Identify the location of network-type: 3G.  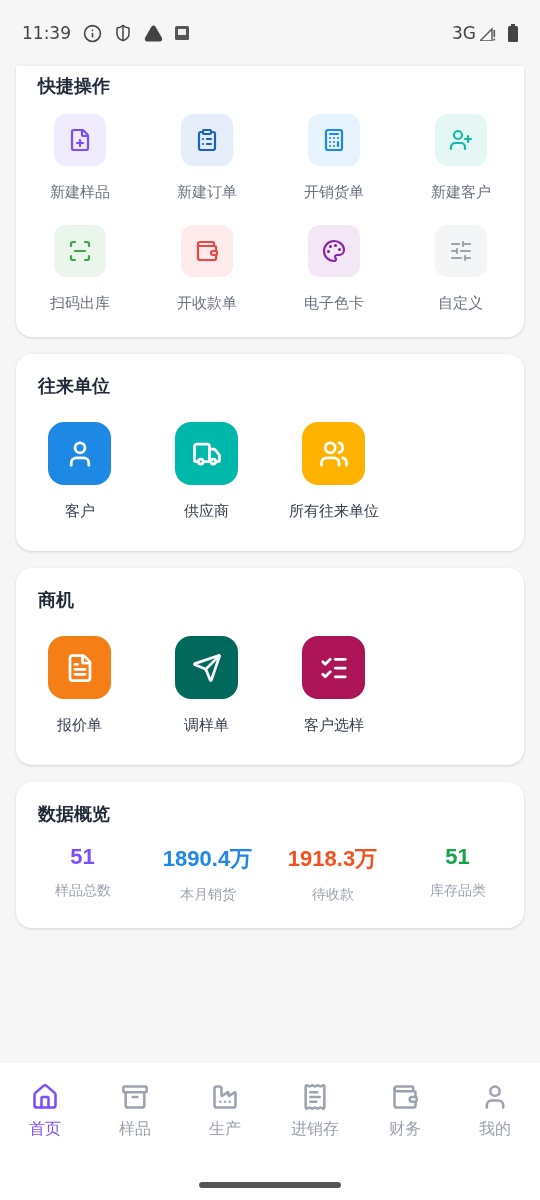
(464, 33).